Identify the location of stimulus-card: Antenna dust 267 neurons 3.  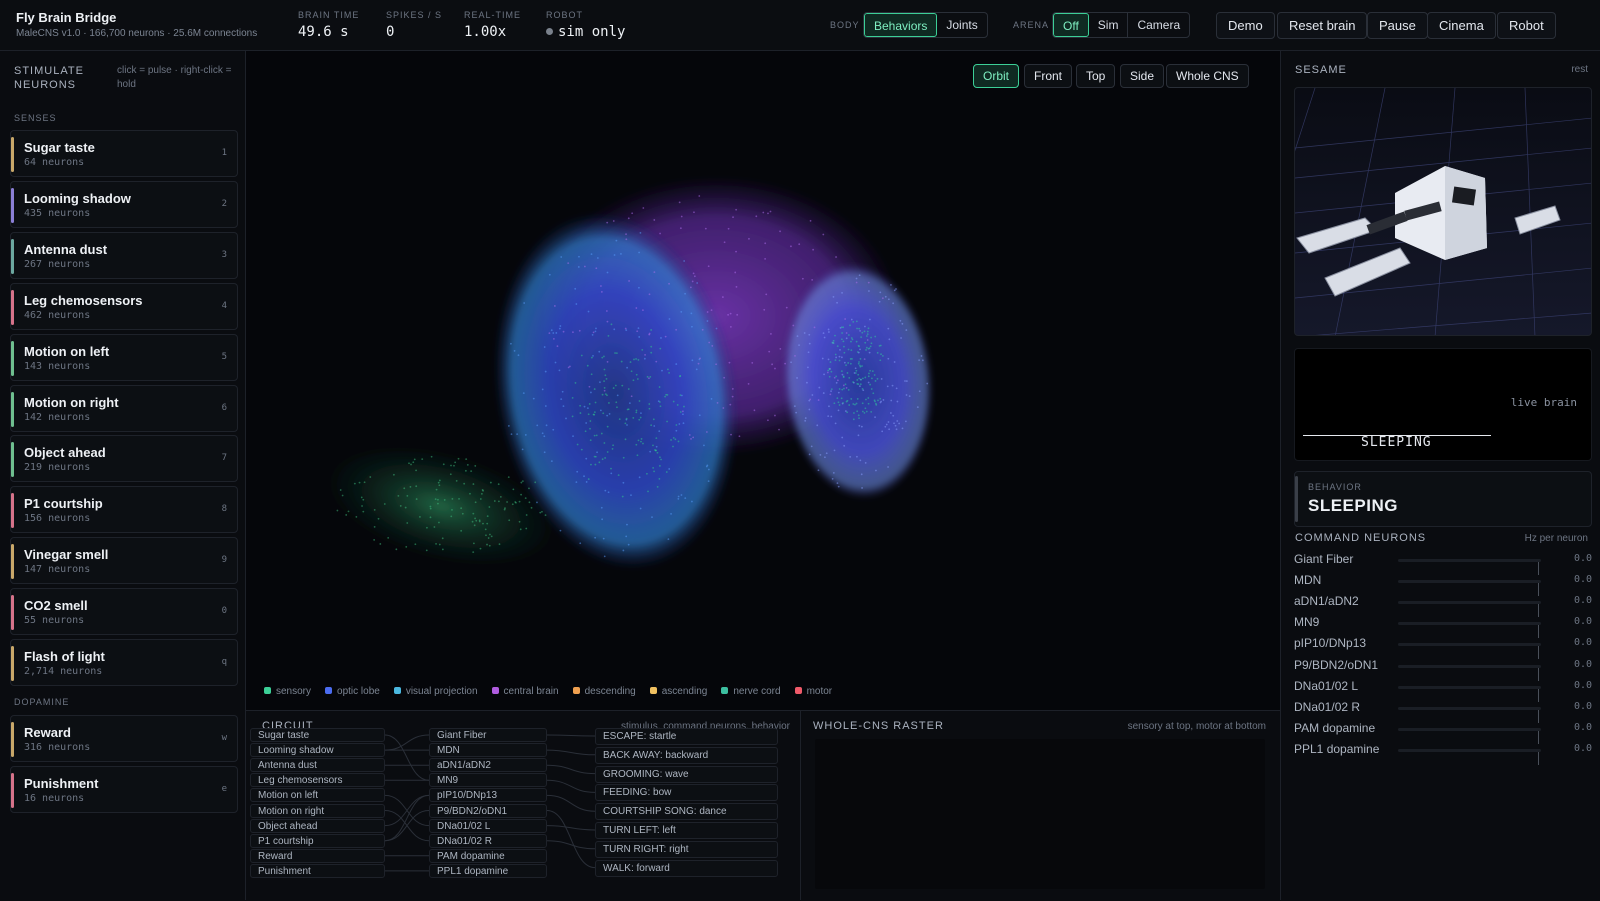
(124, 255).